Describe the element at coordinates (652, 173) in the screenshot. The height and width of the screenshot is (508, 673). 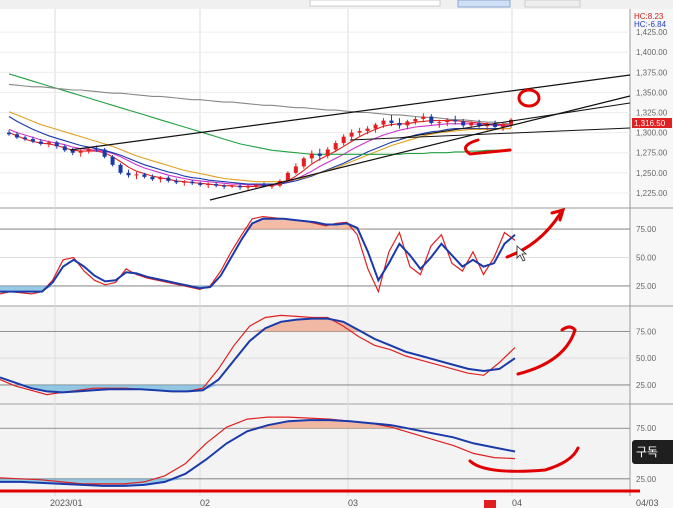
I see `y-tick-label: 1,250.00` at that location.